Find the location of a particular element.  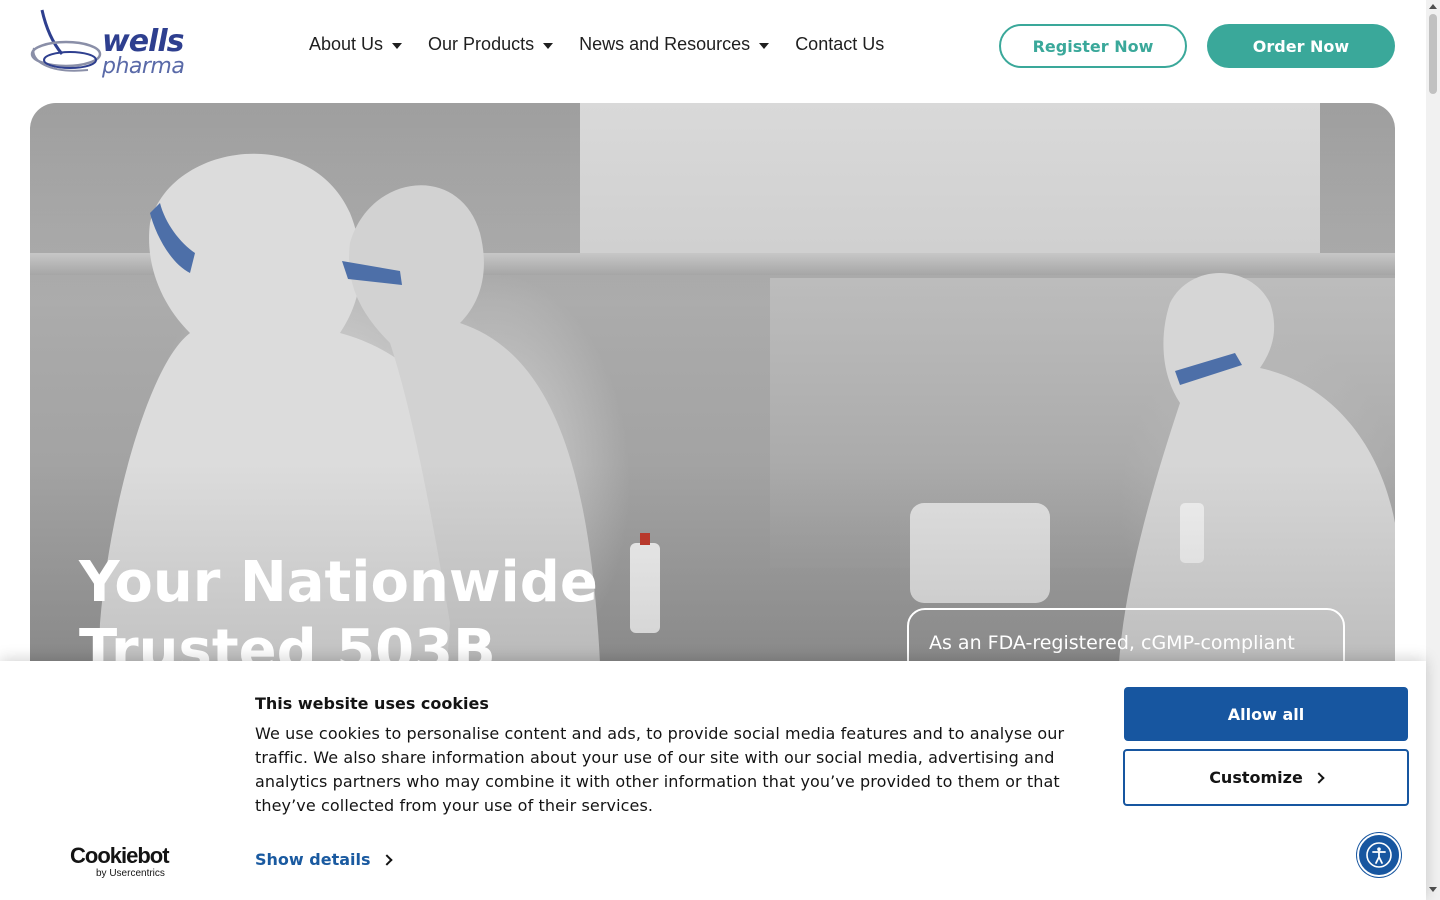

scroll-up-arrow-icon is located at coordinates (1433, 6).